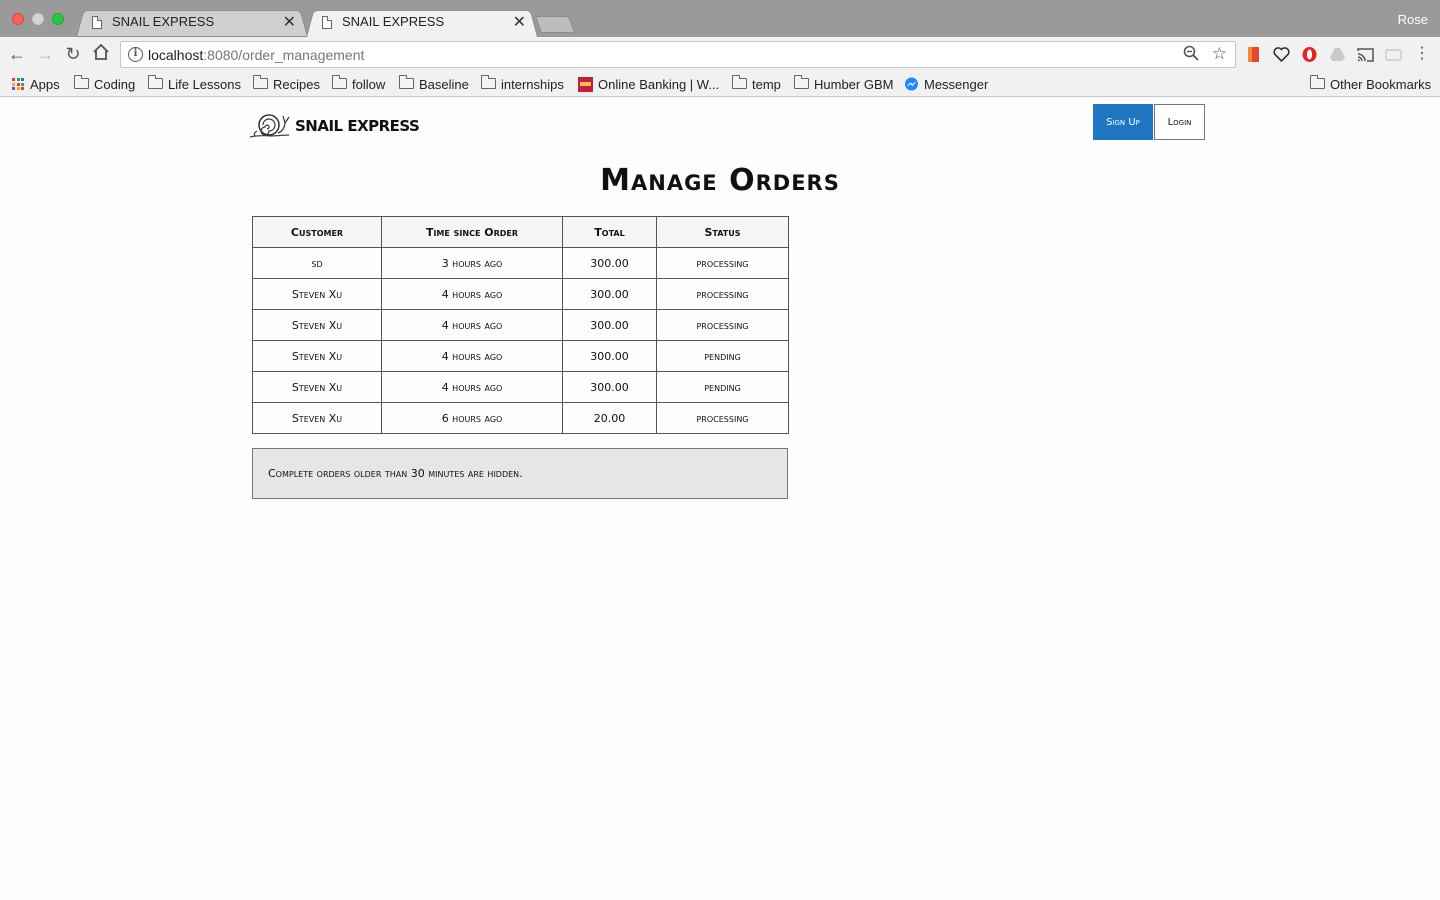  What do you see at coordinates (1191, 55) in the screenshot?
I see `zoom-icon` at bounding box center [1191, 55].